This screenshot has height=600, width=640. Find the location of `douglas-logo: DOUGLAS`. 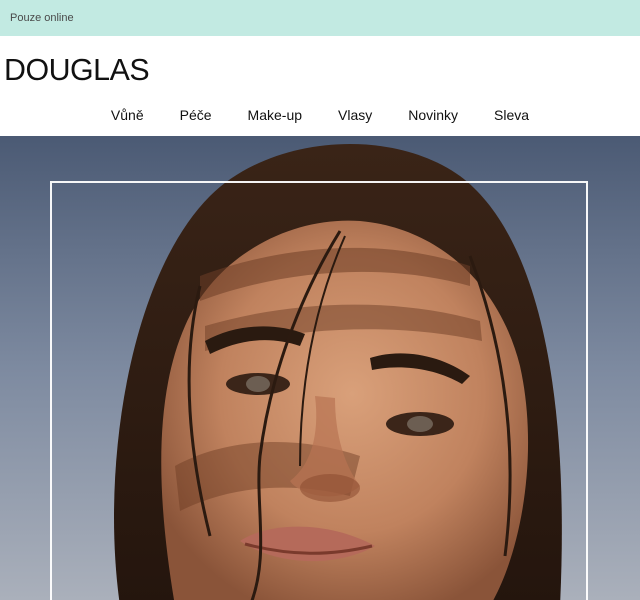

douglas-logo: DOUGLAS is located at coordinates (77, 70).